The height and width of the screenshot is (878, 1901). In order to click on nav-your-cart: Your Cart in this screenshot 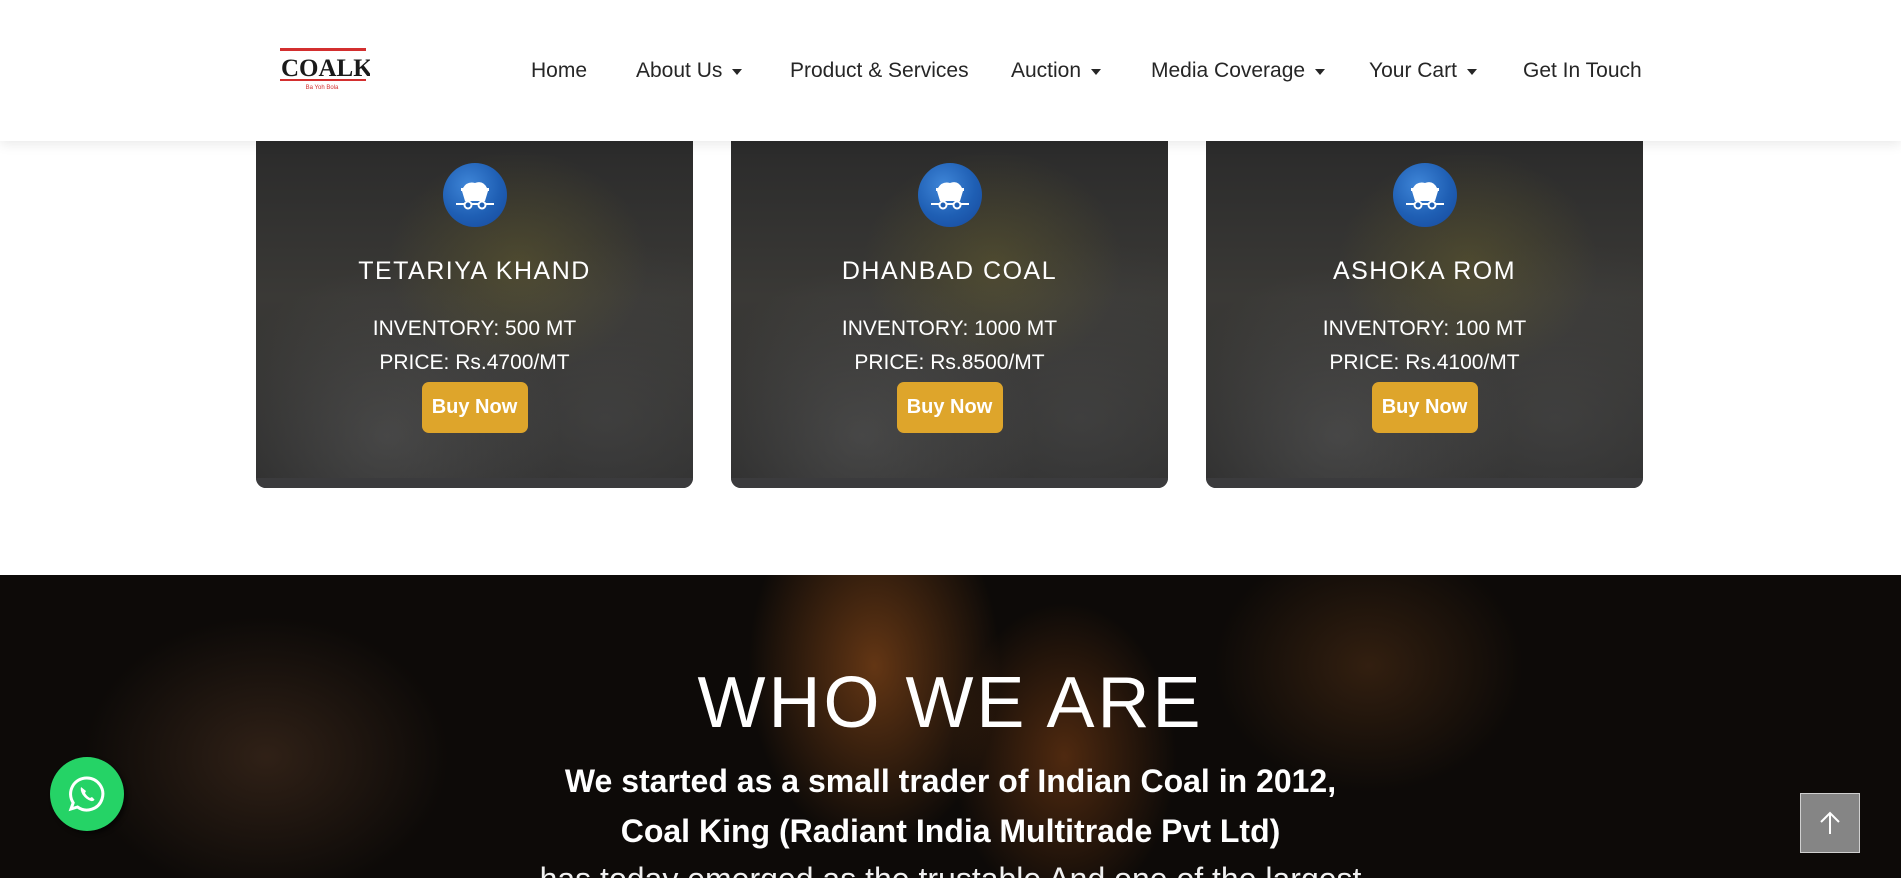, I will do `click(1423, 71)`.